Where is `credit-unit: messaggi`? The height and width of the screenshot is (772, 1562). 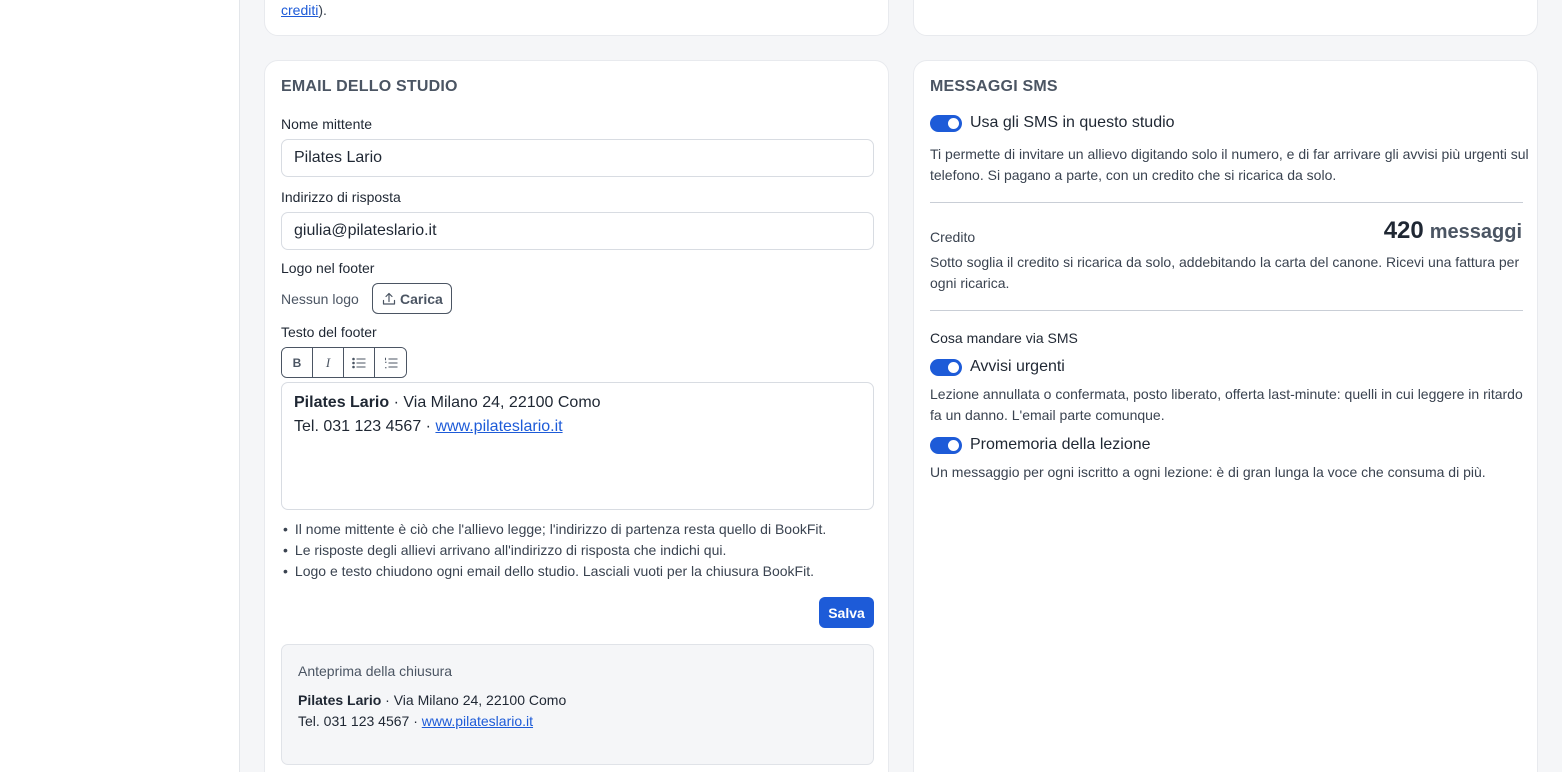
credit-unit: messaggi is located at coordinates (1475, 232).